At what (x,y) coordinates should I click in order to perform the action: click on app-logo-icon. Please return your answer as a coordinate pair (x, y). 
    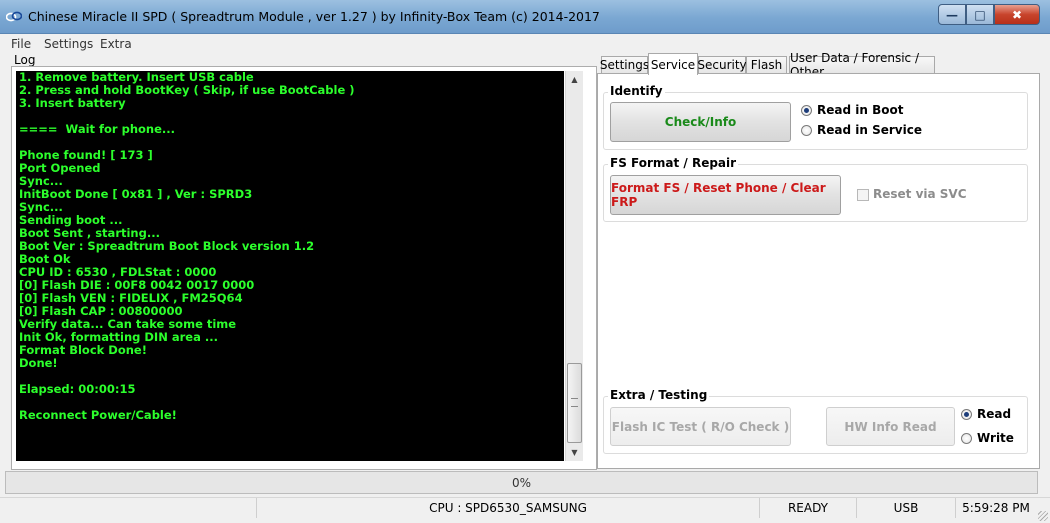
    Looking at the image, I should click on (14, 16).